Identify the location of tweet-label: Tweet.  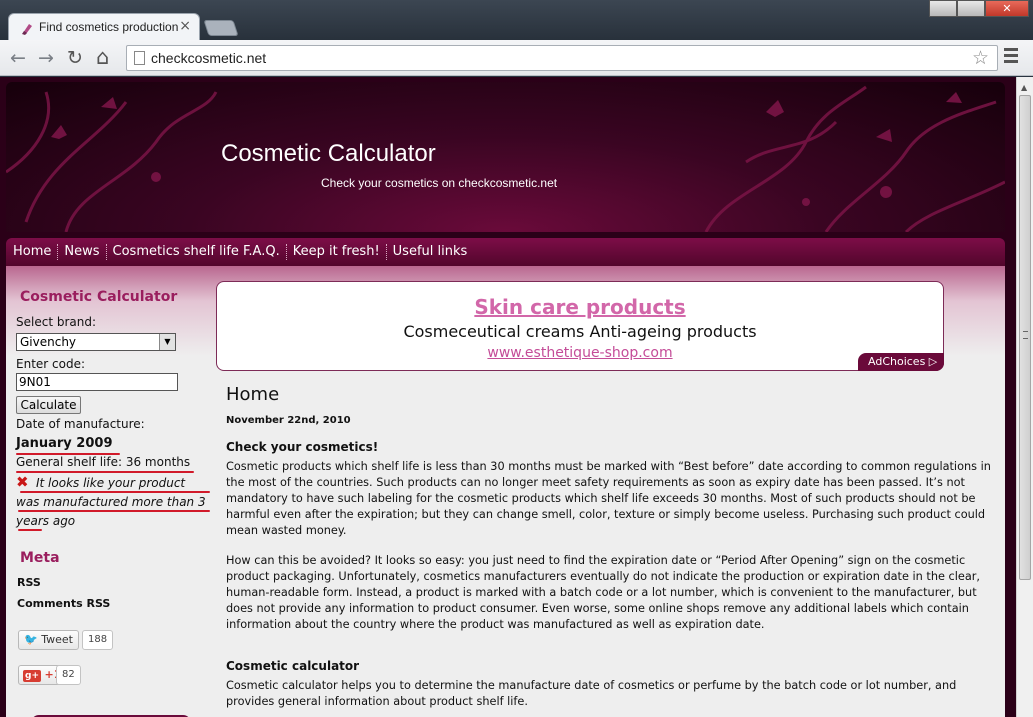
(57, 639).